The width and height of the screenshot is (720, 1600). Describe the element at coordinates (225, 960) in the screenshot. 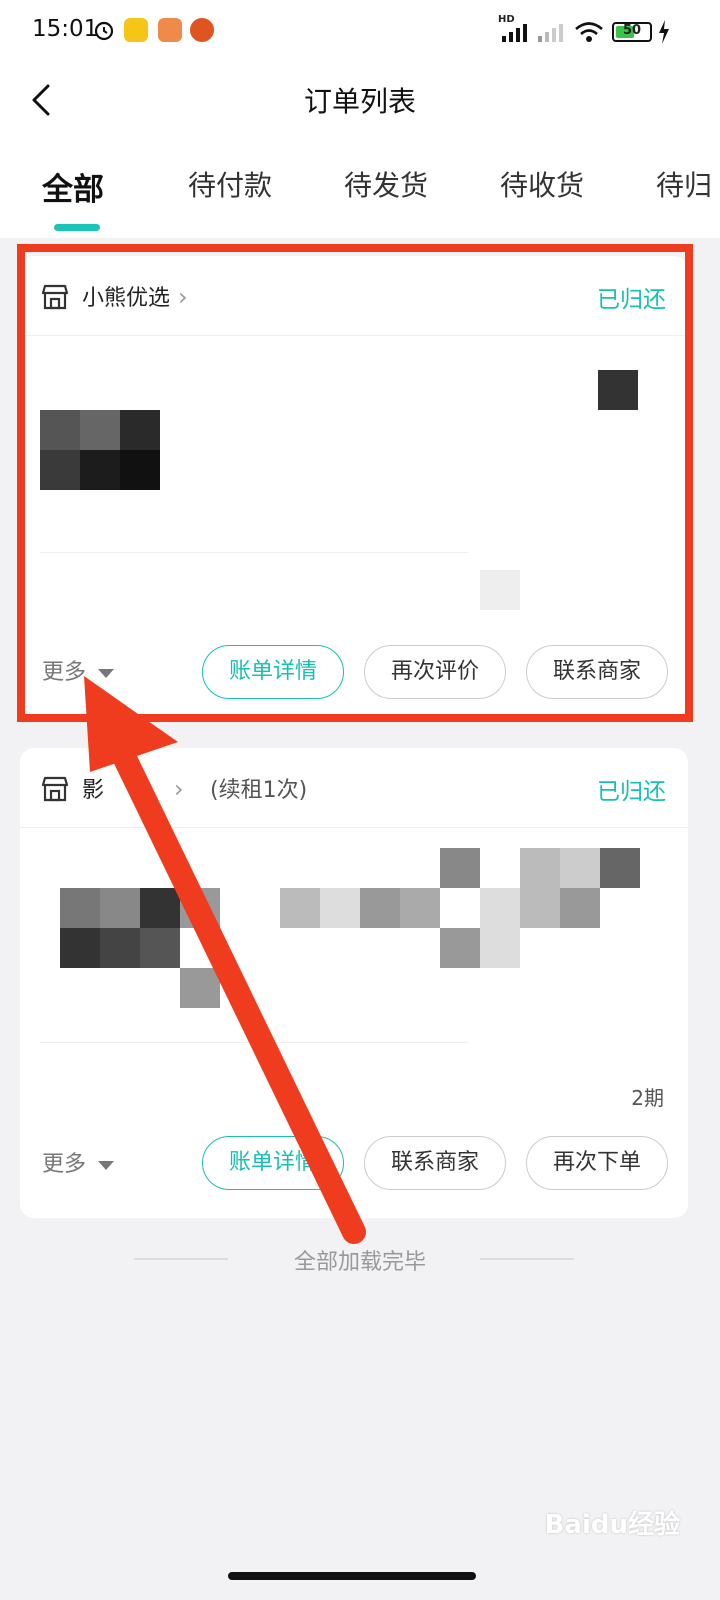

I see `annotation-arrow` at that location.